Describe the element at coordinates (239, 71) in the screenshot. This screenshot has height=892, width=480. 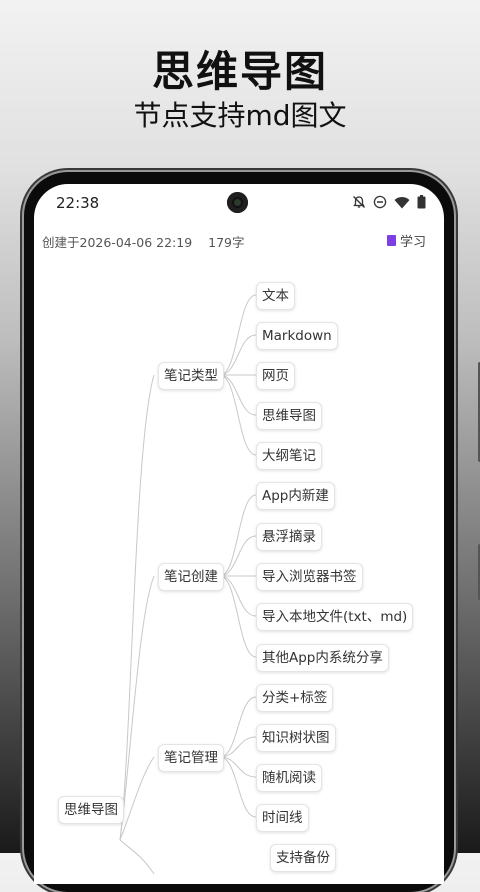
I see `promo-title: 思维导图` at that location.